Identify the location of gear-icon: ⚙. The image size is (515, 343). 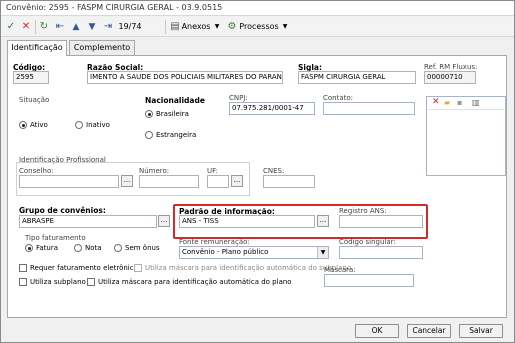
(232, 27).